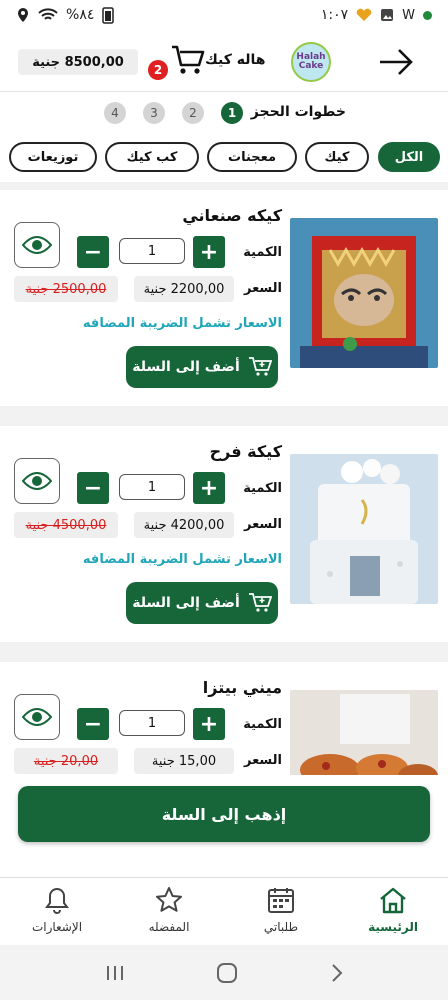 The width and height of the screenshot is (448, 1000). What do you see at coordinates (80, 15) in the screenshot?
I see `battery-text: %٨٤` at bounding box center [80, 15].